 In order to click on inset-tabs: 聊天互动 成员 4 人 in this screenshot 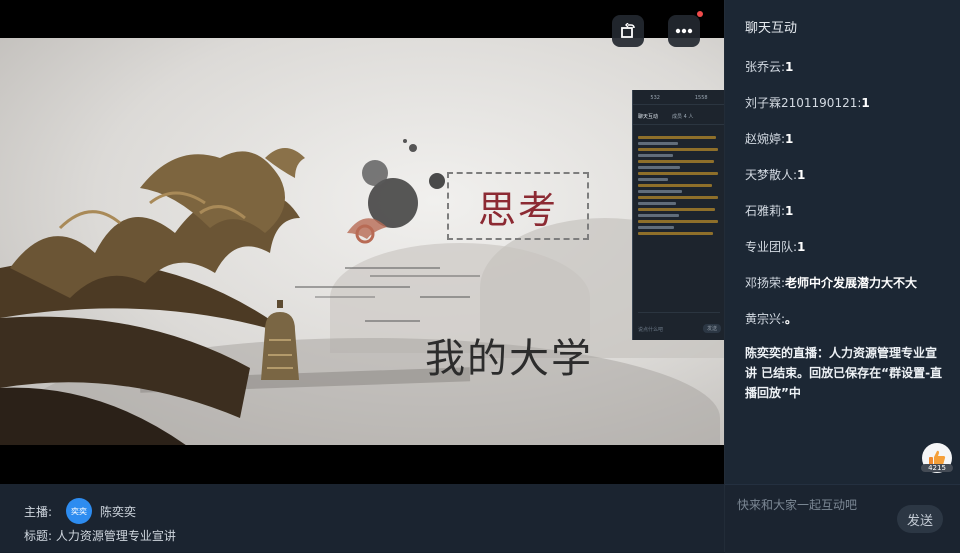, I will do `click(678, 115)`.